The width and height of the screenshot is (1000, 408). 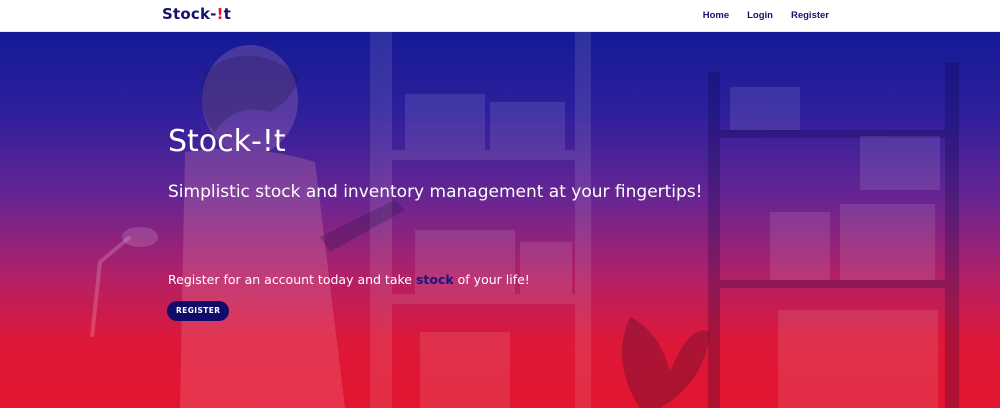 I want to click on brand-name-start: Stock-, so click(x=189, y=14).